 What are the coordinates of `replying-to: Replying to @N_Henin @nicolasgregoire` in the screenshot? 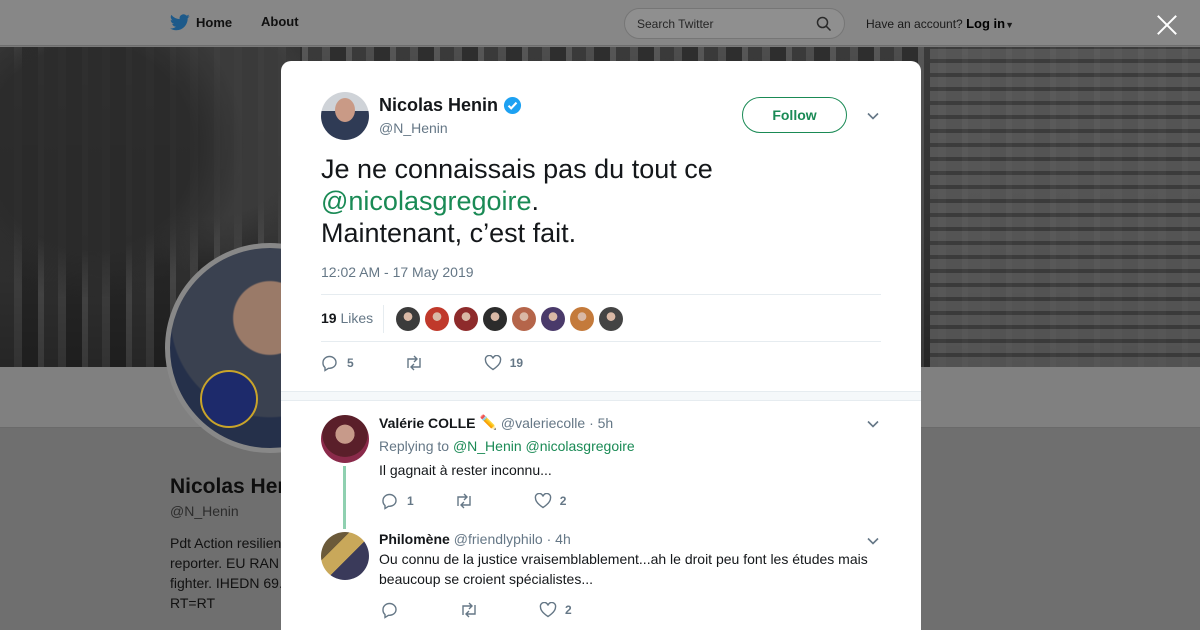 It's located at (507, 446).